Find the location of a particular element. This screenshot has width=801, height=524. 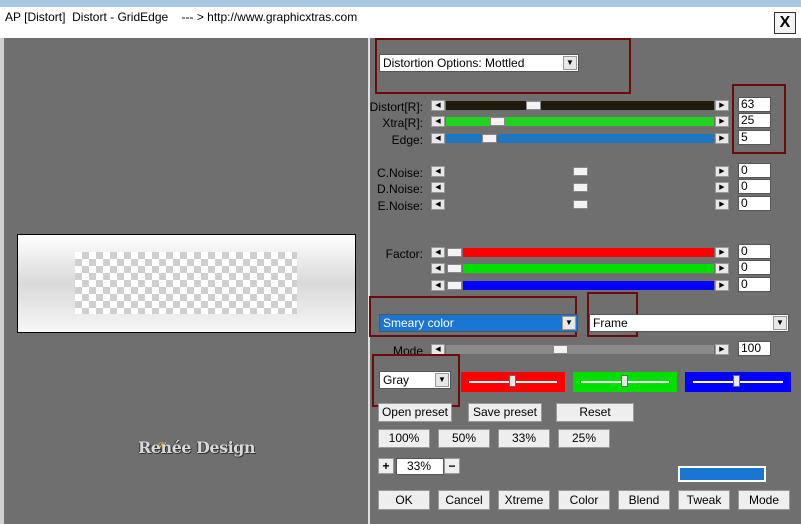

factor-red-slider-thumb is located at coordinates (454, 252).